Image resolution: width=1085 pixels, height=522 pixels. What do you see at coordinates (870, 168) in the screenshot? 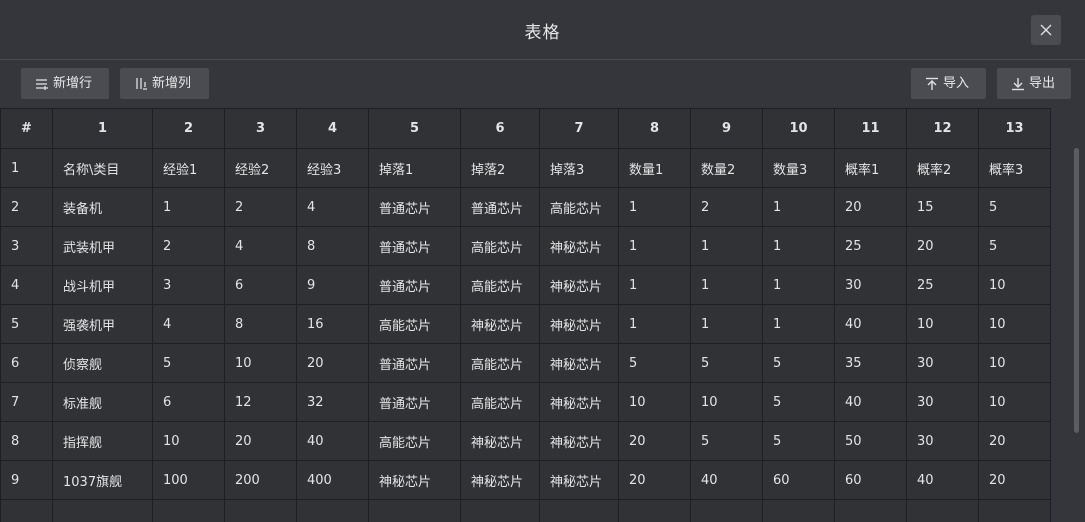
I see `table-cell: 概率1` at bounding box center [870, 168].